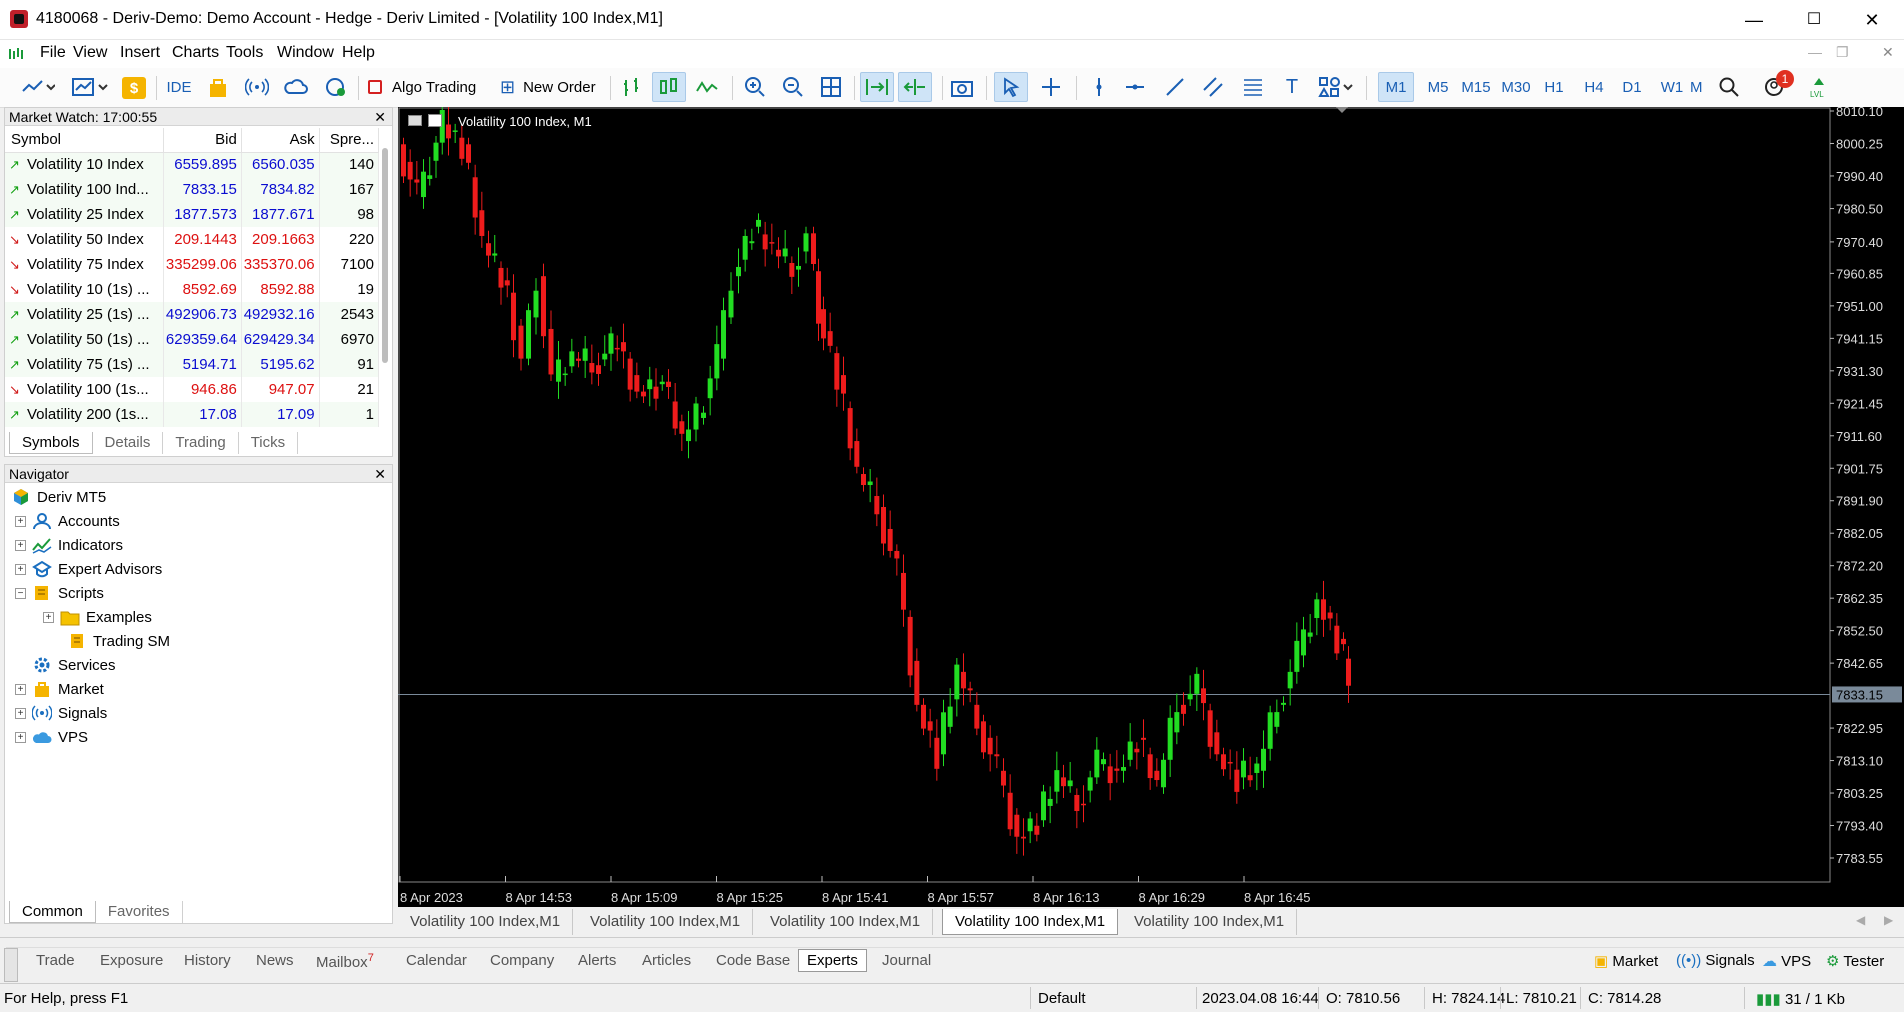 Image resolution: width=1904 pixels, height=1012 pixels. Describe the element at coordinates (1099, 87) in the screenshot. I see `vertical-line-icon` at that location.